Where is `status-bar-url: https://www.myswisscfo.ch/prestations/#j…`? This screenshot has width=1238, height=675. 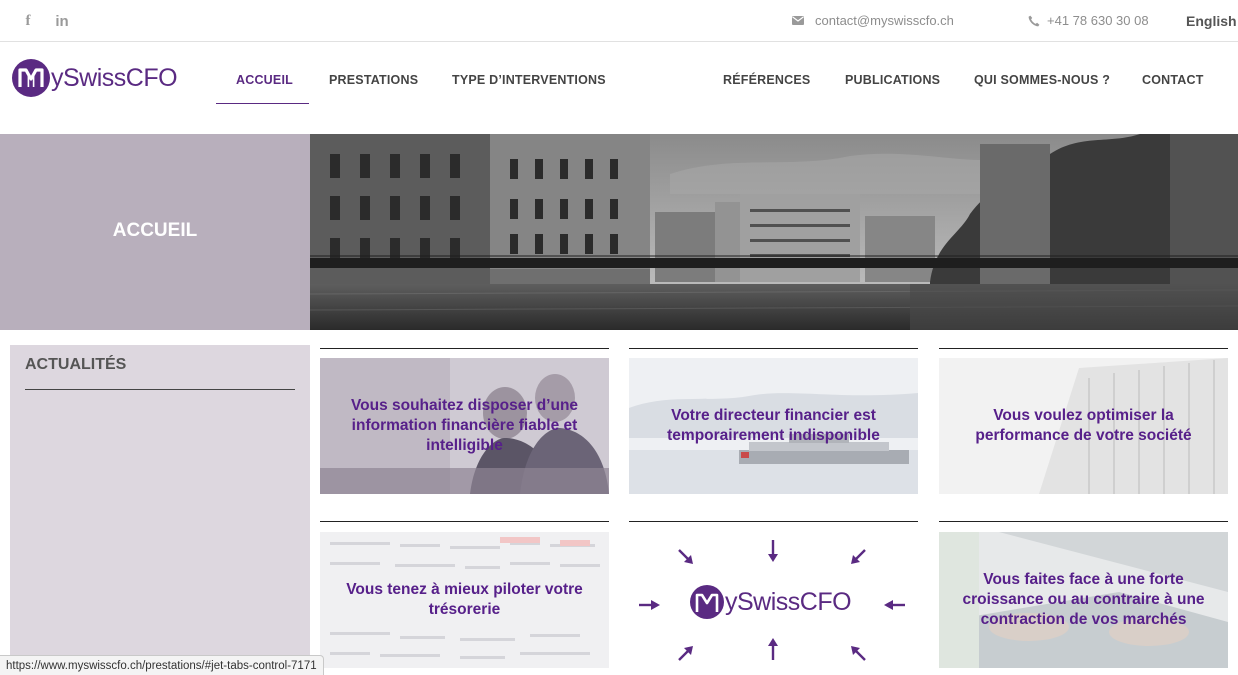 status-bar-url: https://www.myswisscfo.ch/prestations/#j… is located at coordinates (161, 665).